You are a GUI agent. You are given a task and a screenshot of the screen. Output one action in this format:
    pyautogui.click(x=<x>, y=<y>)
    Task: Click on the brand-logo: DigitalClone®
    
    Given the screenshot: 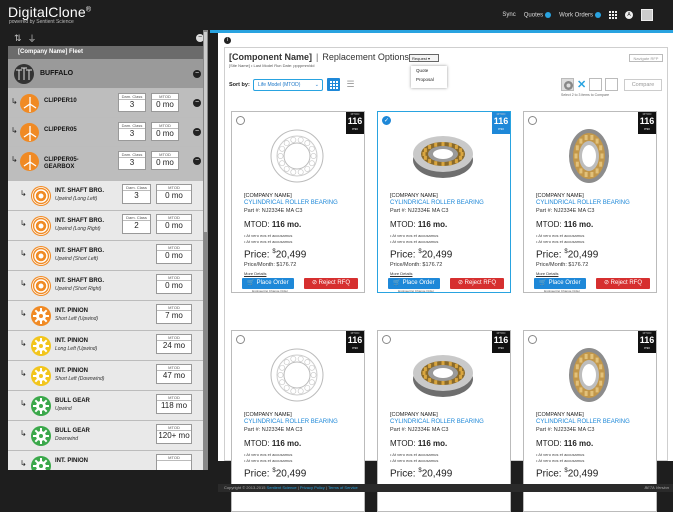 What is the action you would take?
    pyautogui.click(x=49, y=12)
    